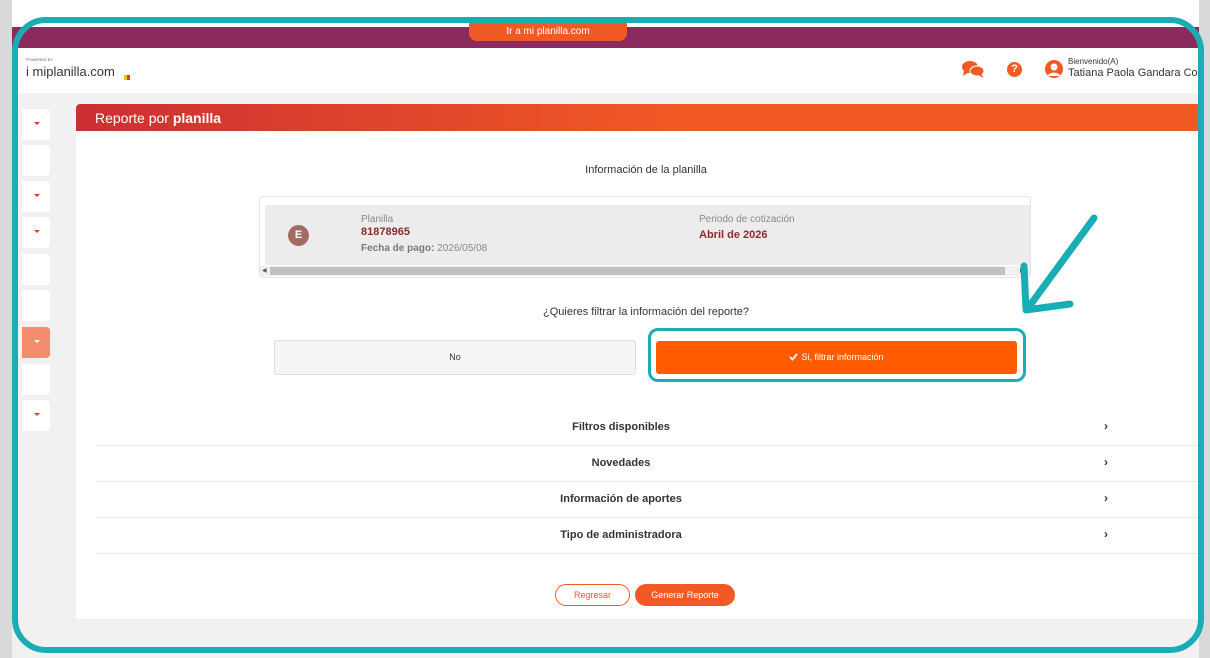 This screenshot has width=1210, height=658. Describe the element at coordinates (837, 355) in the screenshot. I see `highlight-box` at that location.